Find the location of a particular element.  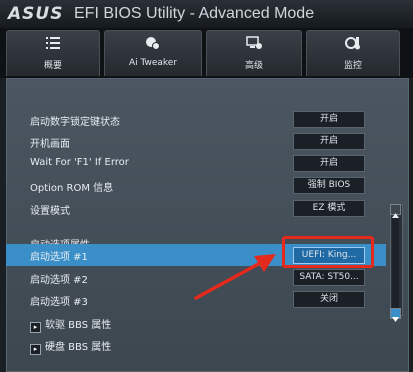

scroll-down-button is located at coordinates (395, 315).